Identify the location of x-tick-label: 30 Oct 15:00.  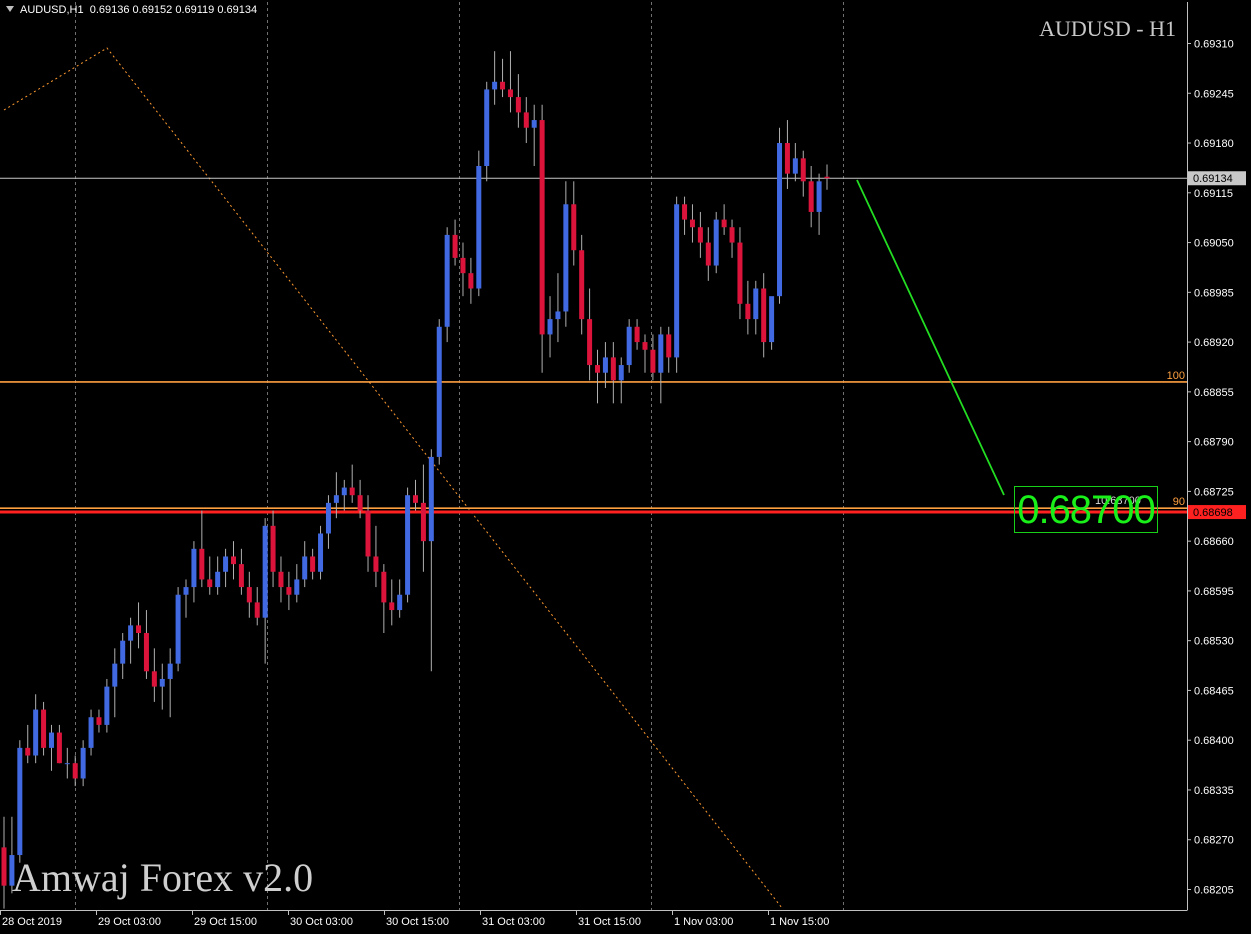
(417, 922).